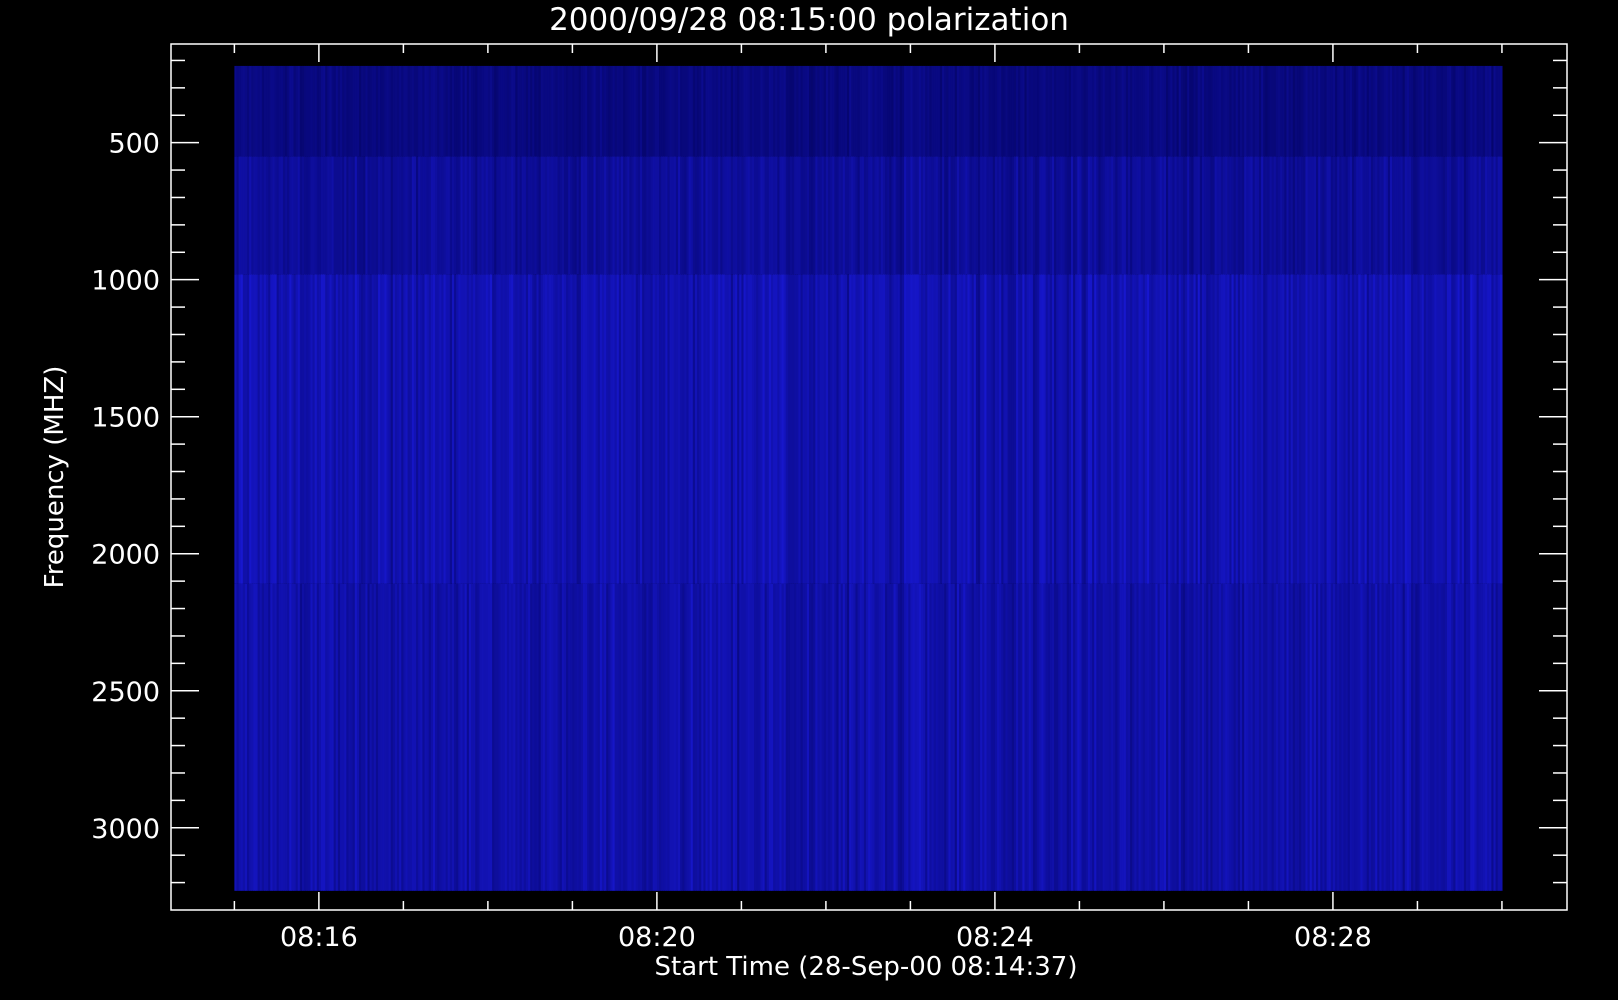  I want to click on x-tick-labels: 08:16 08:20 08:24 08:28, so click(826, 937).